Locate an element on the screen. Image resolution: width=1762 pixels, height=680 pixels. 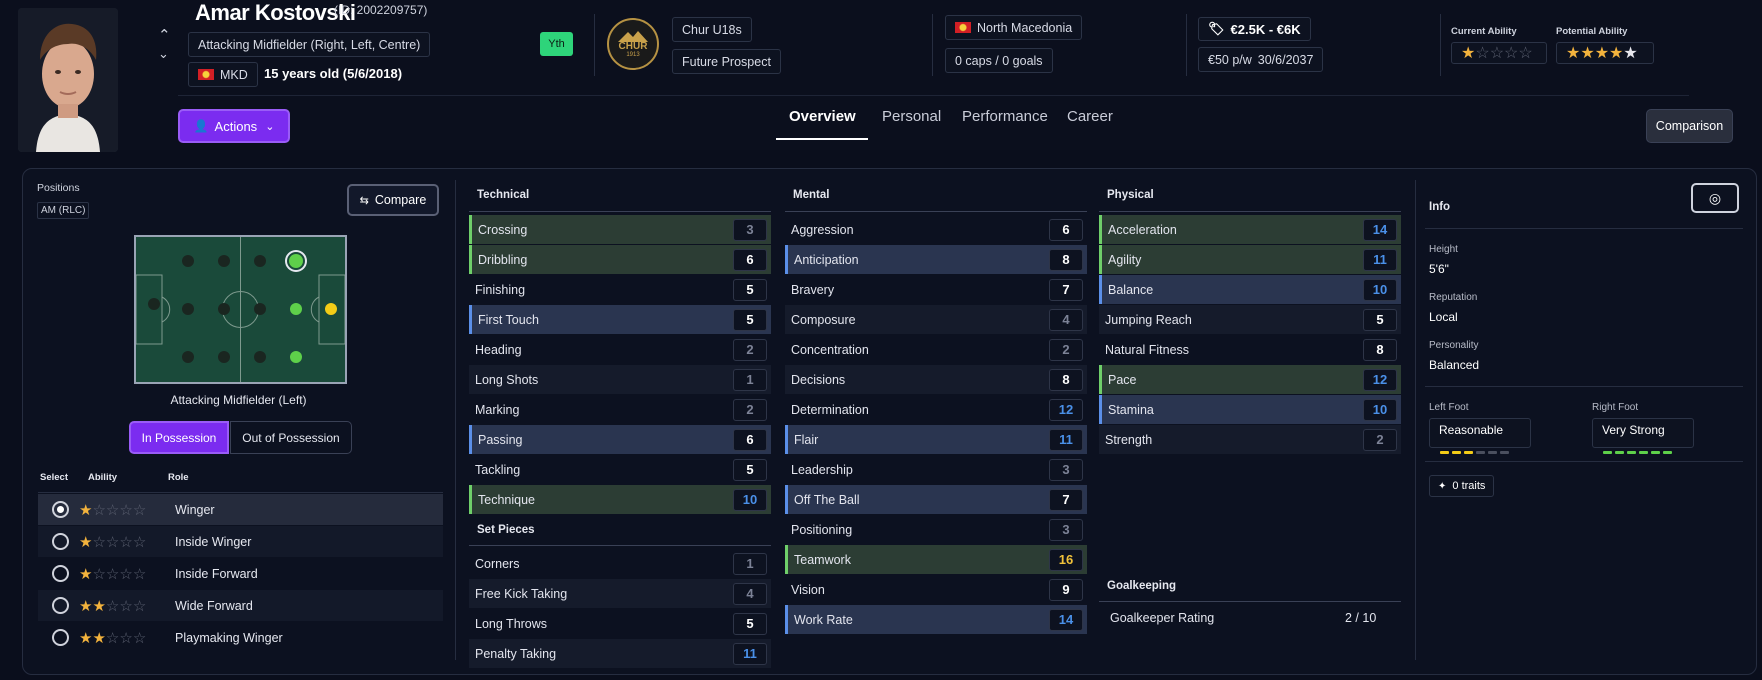
attribute-row: Tackling 5 is located at coordinates (620, 469).